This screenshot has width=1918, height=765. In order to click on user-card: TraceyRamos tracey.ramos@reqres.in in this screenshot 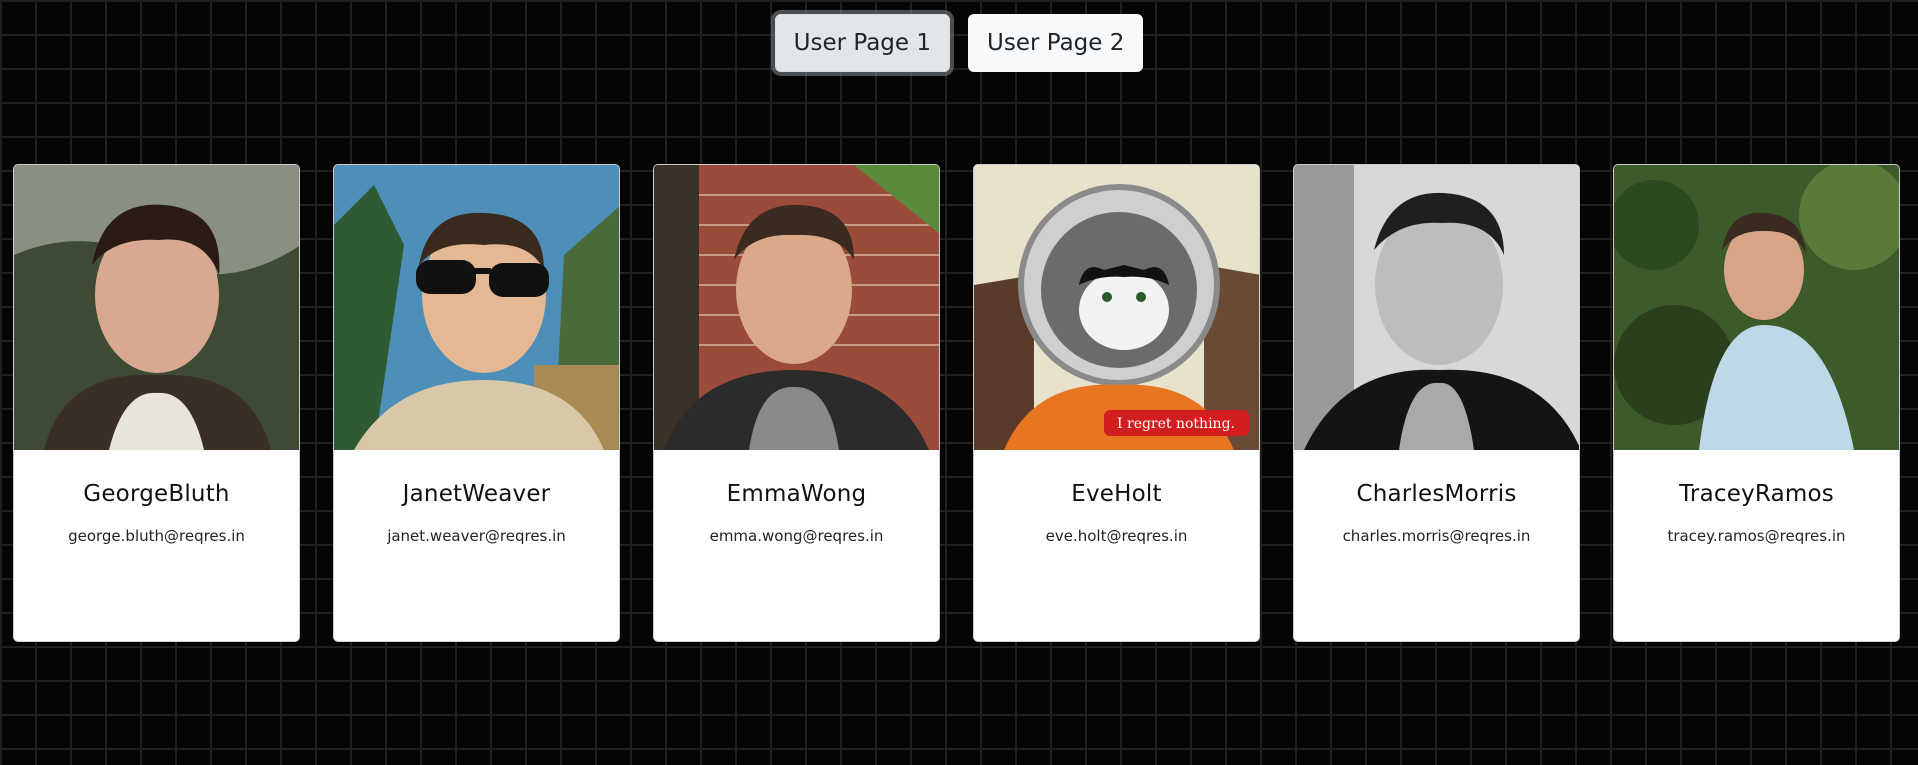, I will do `click(1756, 403)`.